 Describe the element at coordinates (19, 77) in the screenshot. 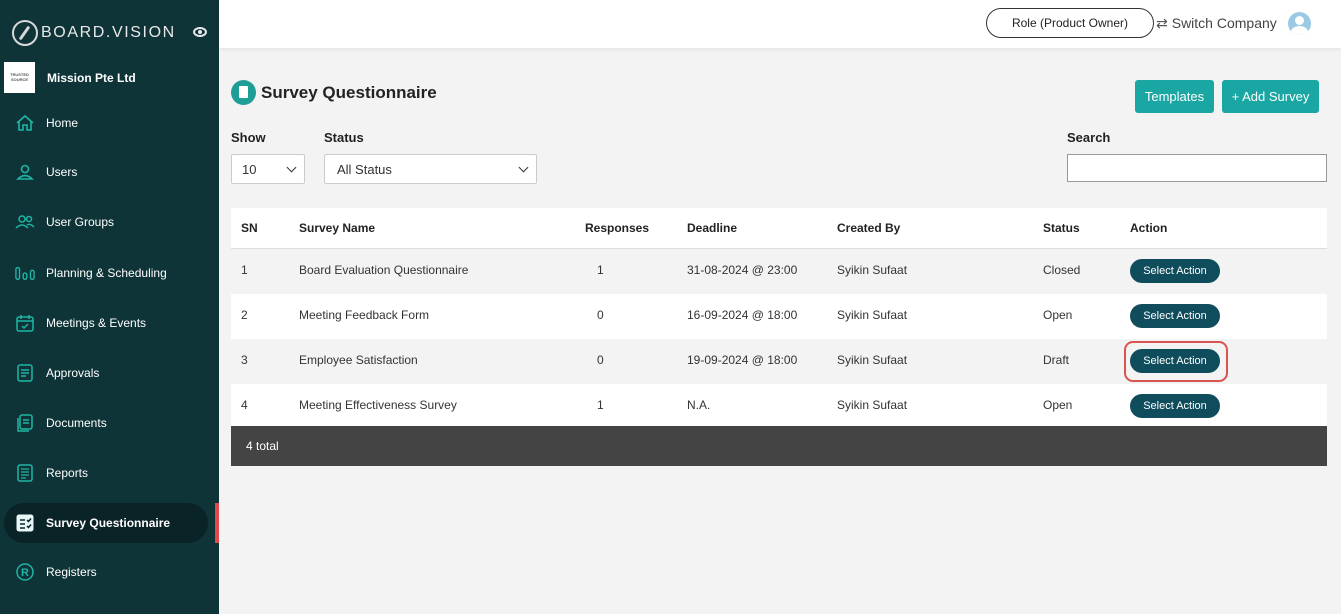

I see `company-logo: TRUSTED SOURCE` at that location.